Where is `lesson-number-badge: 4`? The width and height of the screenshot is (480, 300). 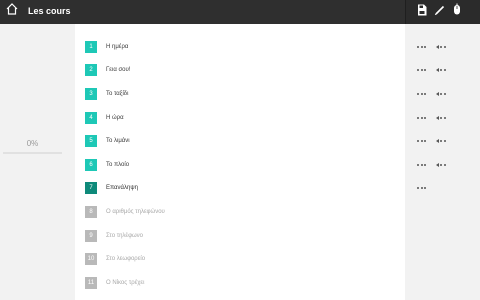
lesson-number-badge: 4 is located at coordinates (91, 117).